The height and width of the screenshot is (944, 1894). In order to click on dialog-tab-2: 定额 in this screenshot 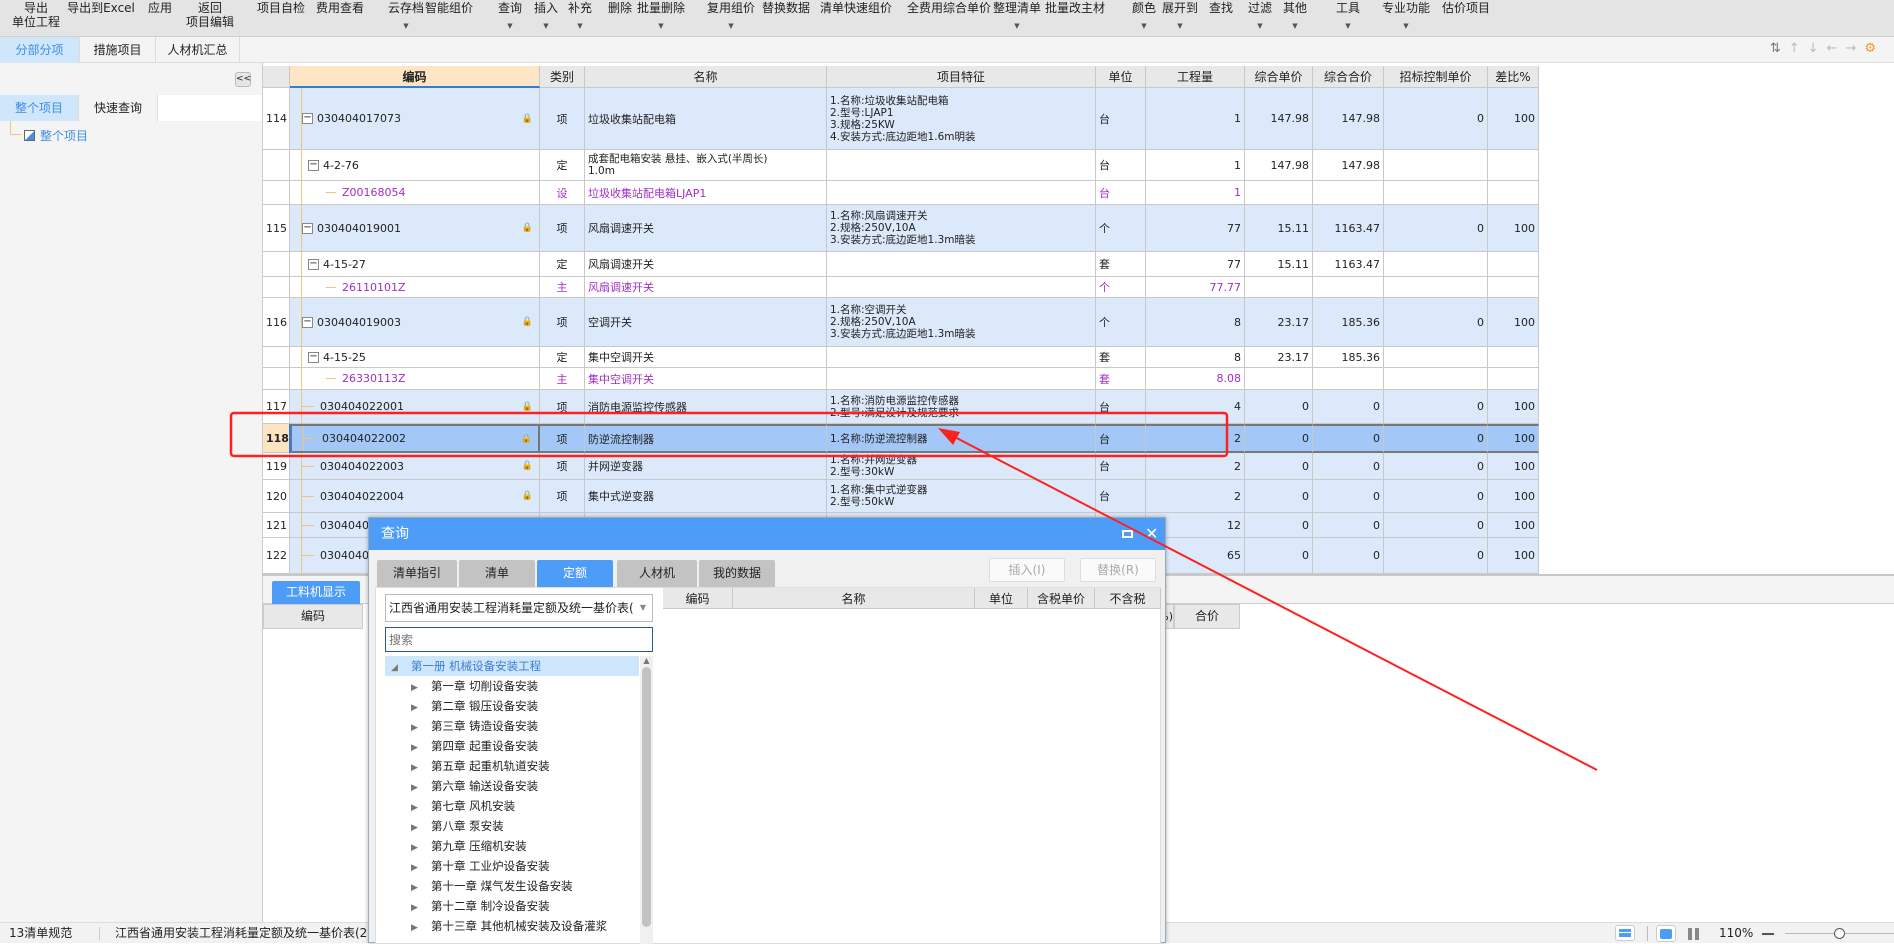, I will do `click(575, 573)`.